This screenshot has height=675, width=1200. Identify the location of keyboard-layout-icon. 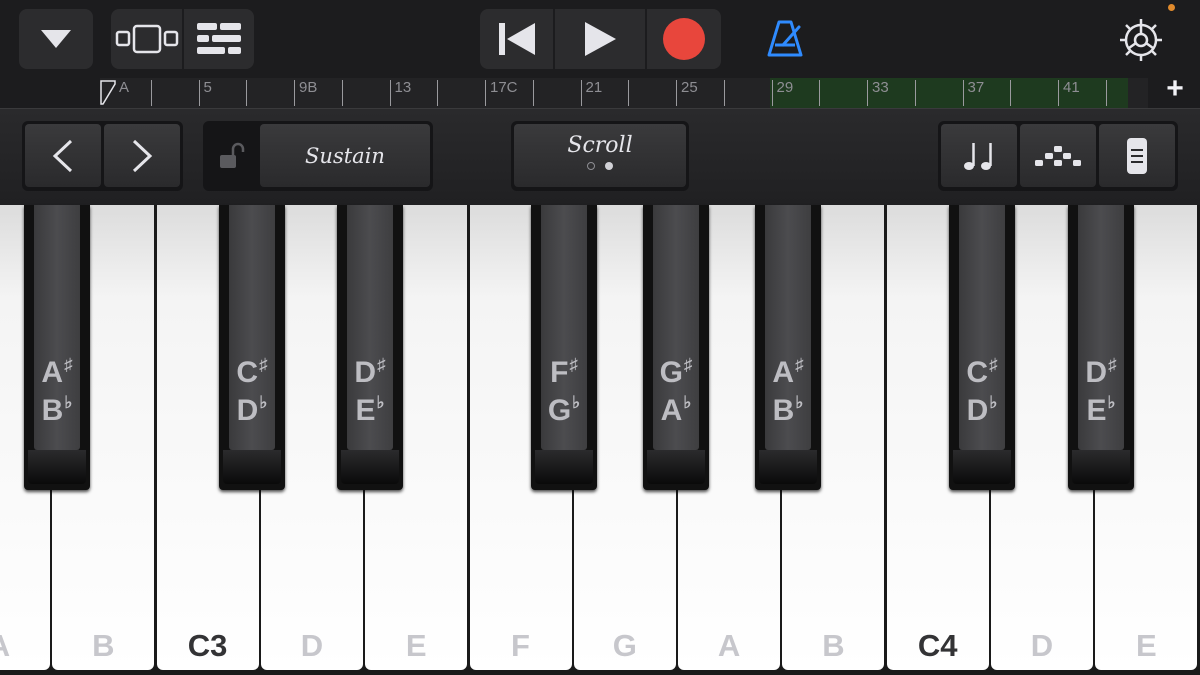
(1137, 155).